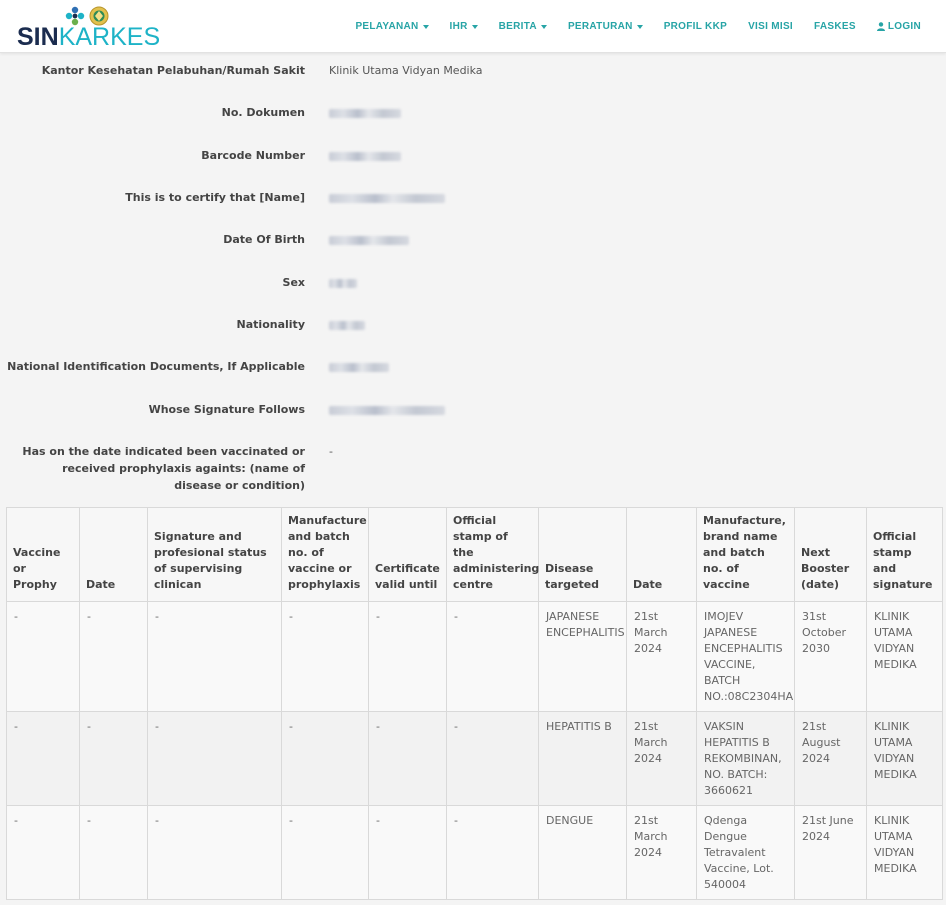  Describe the element at coordinates (263, 112) in the screenshot. I see `field-label: No. Dokumen` at that location.